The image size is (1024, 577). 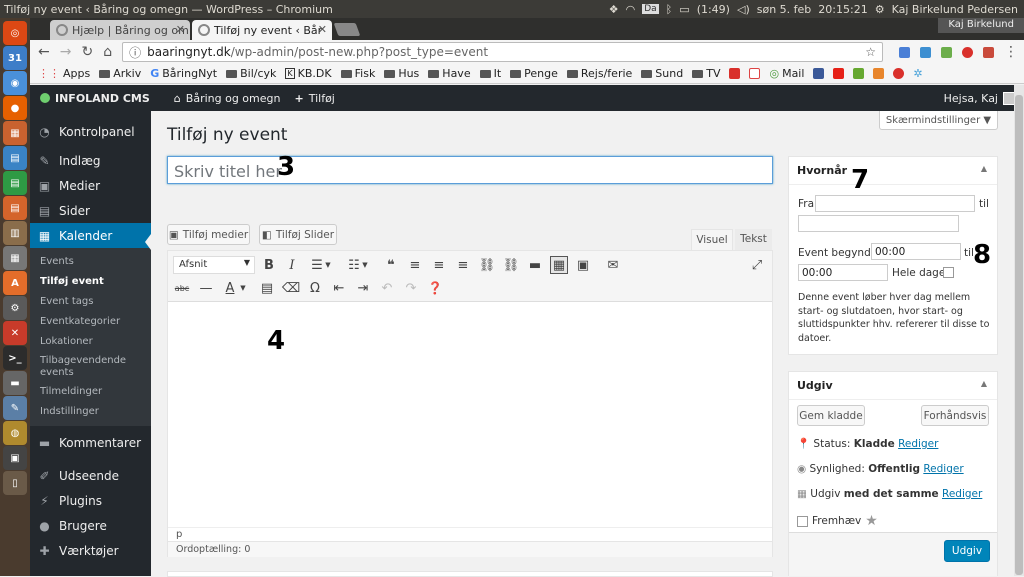 What do you see at coordinates (962, 494) in the screenshot?
I see `edit-schedule-link: Rediger` at bounding box center [962, 494].